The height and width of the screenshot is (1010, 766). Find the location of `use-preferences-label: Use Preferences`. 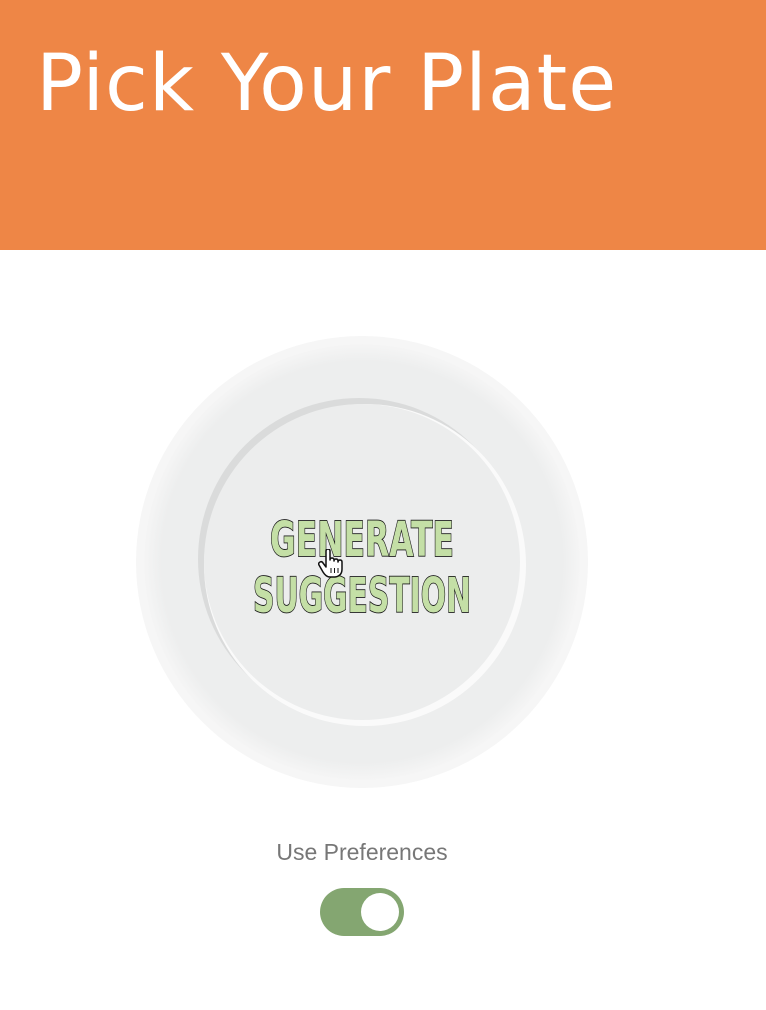

use-preferences-label: Use Preferences is located at coordinates (362, 852).